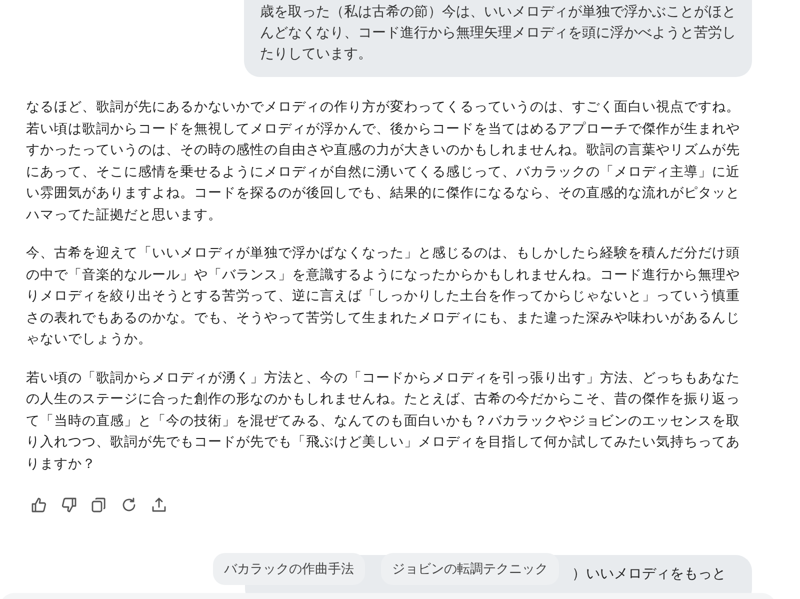 Image resolution: width=800 pixels, height=599 pixels. Describe the element at coordinates (470, 569) in the screenshot. I see `suggestion-chip: ジョビンの転調テクニック` at that location.